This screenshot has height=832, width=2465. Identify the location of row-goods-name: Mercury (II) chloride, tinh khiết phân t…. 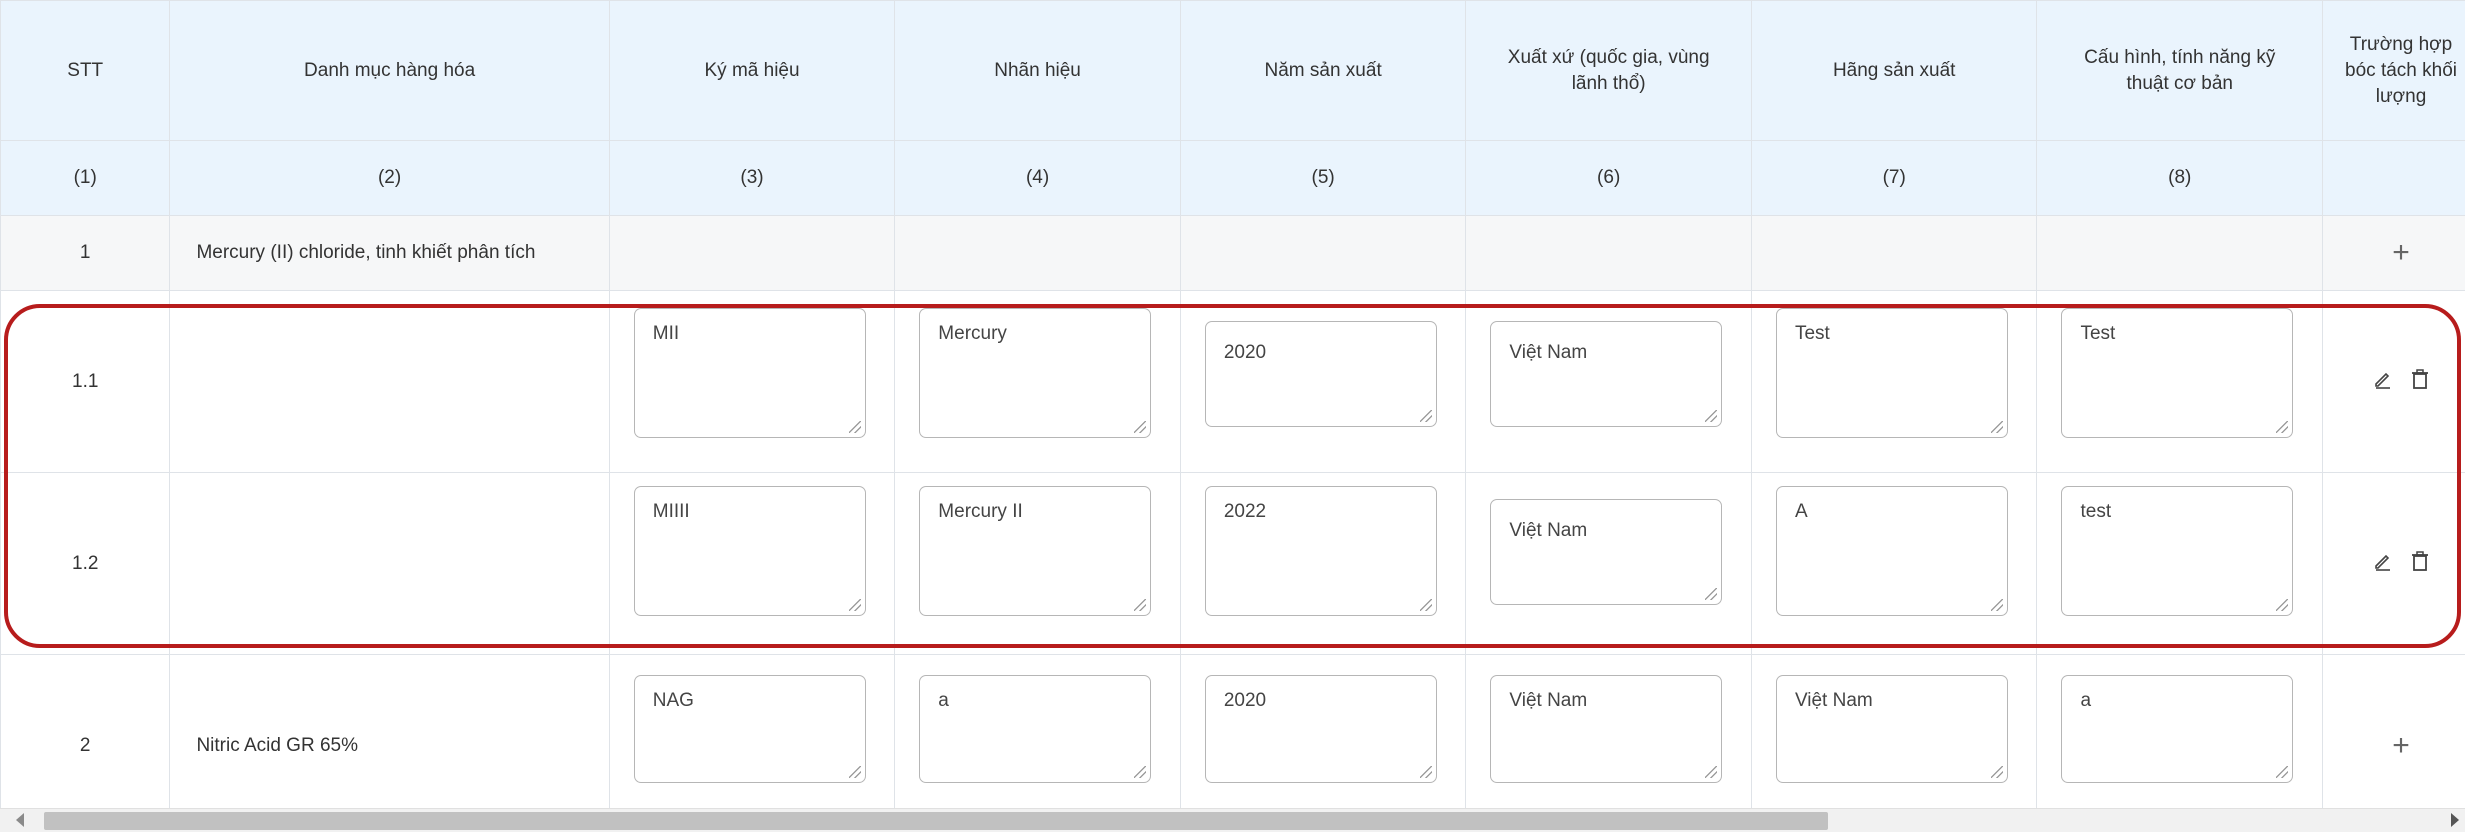
(389, 253).